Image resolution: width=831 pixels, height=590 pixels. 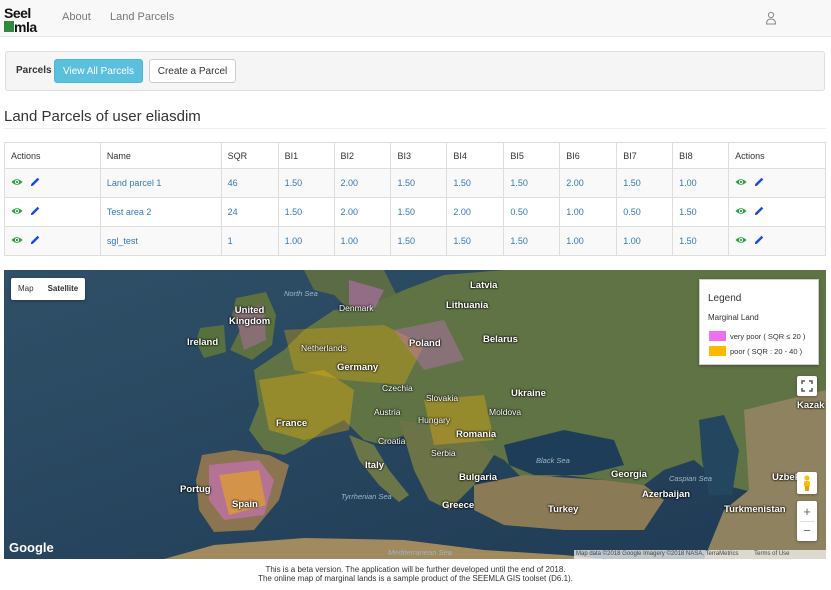 What do you see at coordinates (232, 183) in the screenshot?
I see `sqr-value: 46` at bounding box center [232, 183].